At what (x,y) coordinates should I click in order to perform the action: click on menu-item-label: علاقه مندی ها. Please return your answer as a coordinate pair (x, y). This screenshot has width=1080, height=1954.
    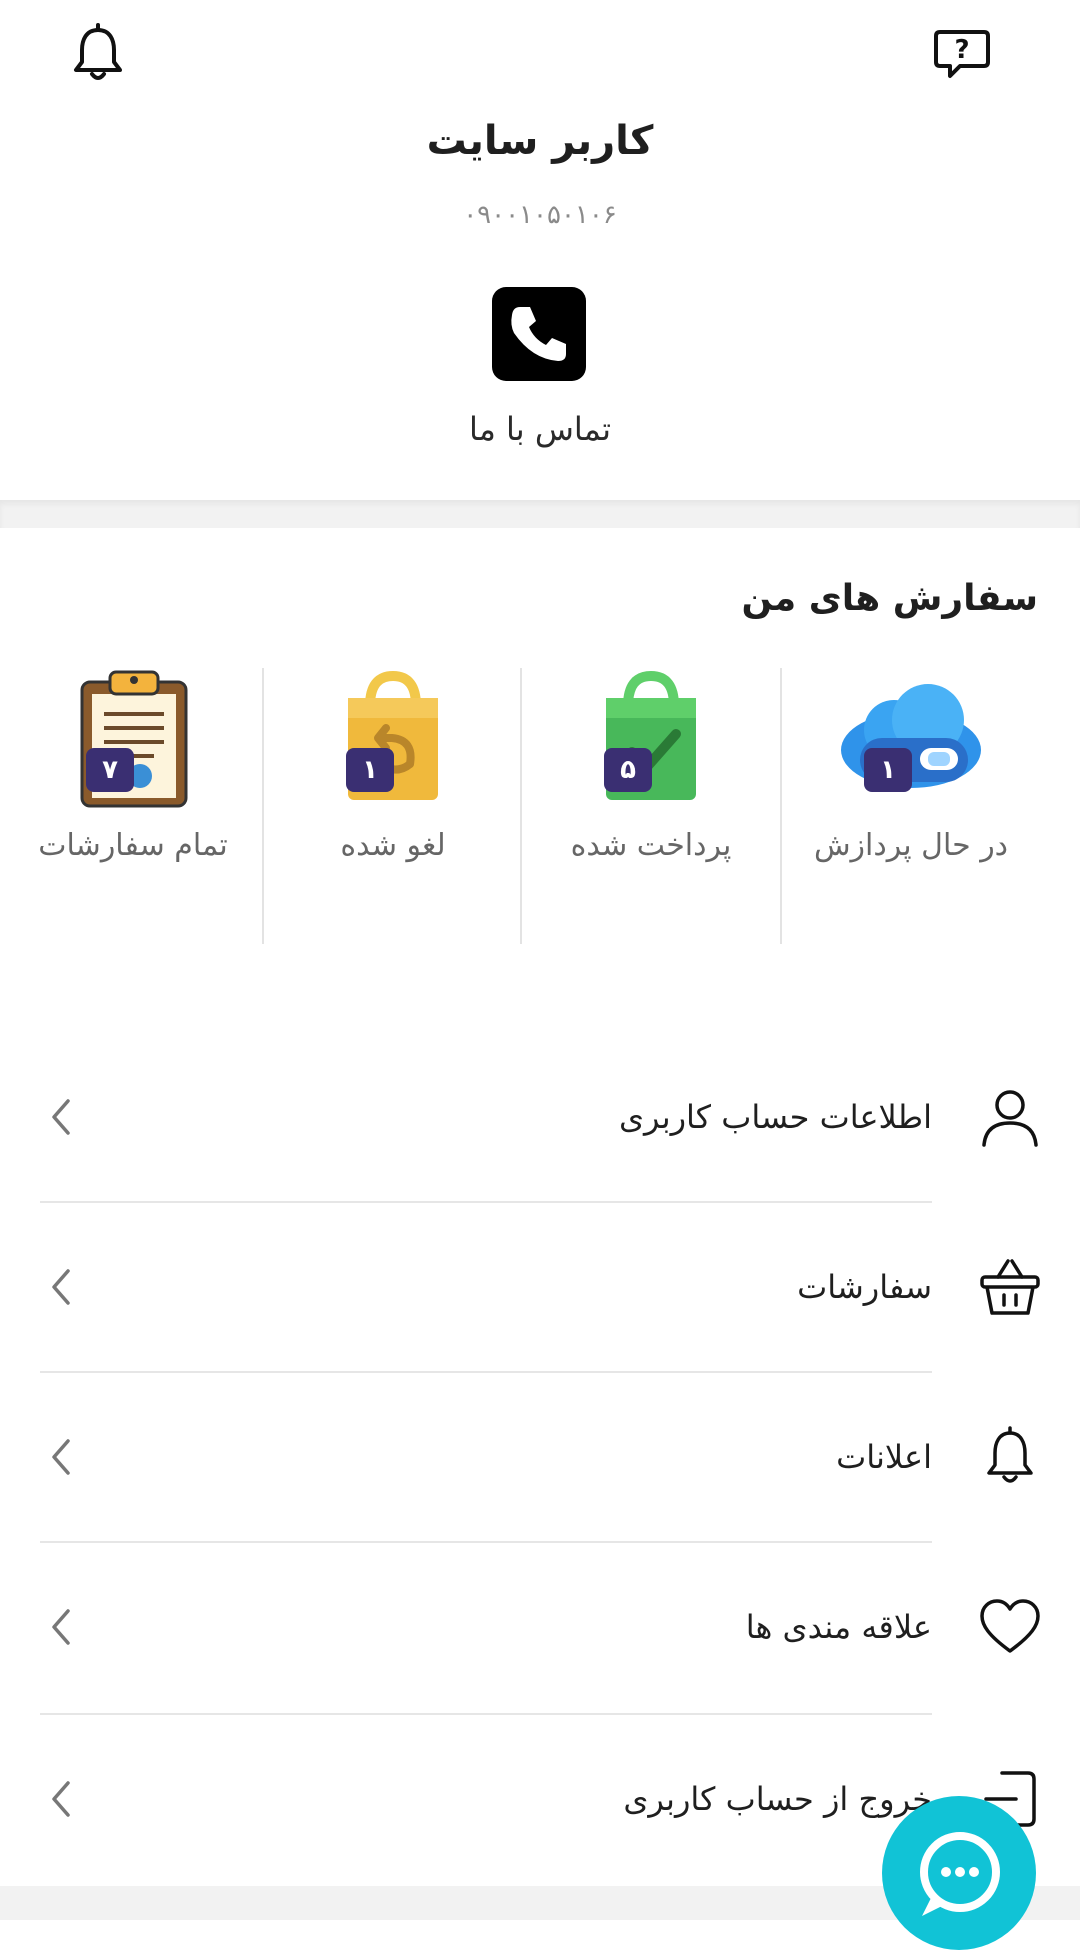
    Looking at the image, I should click on (838, 1627).